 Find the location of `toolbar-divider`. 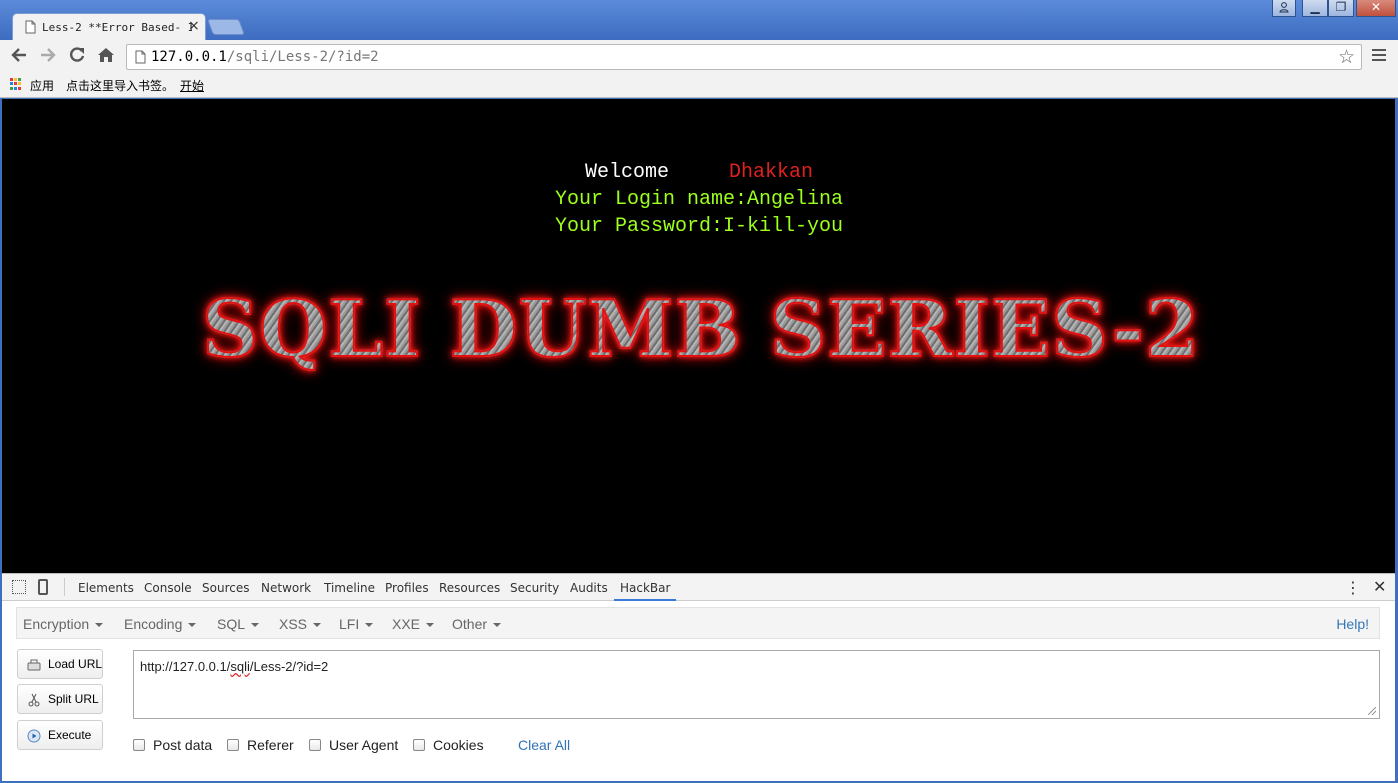

toolbar-divider is located at coordinates (64, 587).